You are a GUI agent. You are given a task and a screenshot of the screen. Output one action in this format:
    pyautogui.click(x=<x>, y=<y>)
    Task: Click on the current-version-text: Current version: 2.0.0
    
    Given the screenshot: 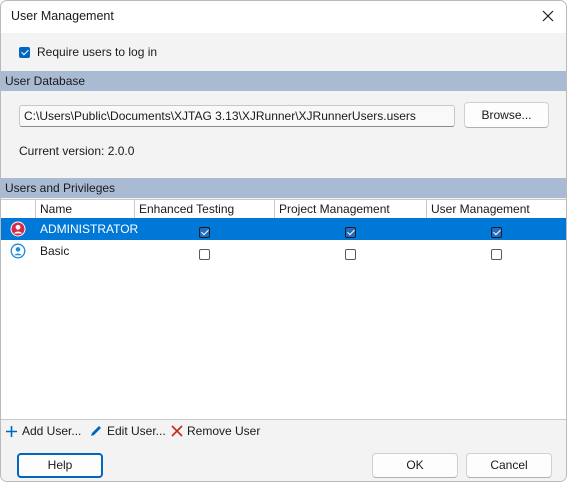 What is the action you would take?
    pyautogui.click(x=77, y=151)
    